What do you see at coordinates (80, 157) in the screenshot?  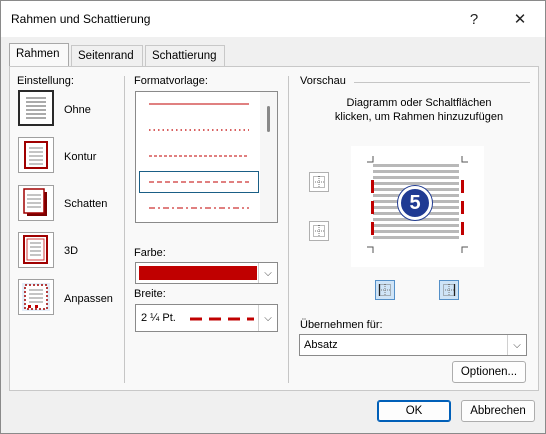 I see `setting-label-box: Kontur` at bounding box center [80, 157].